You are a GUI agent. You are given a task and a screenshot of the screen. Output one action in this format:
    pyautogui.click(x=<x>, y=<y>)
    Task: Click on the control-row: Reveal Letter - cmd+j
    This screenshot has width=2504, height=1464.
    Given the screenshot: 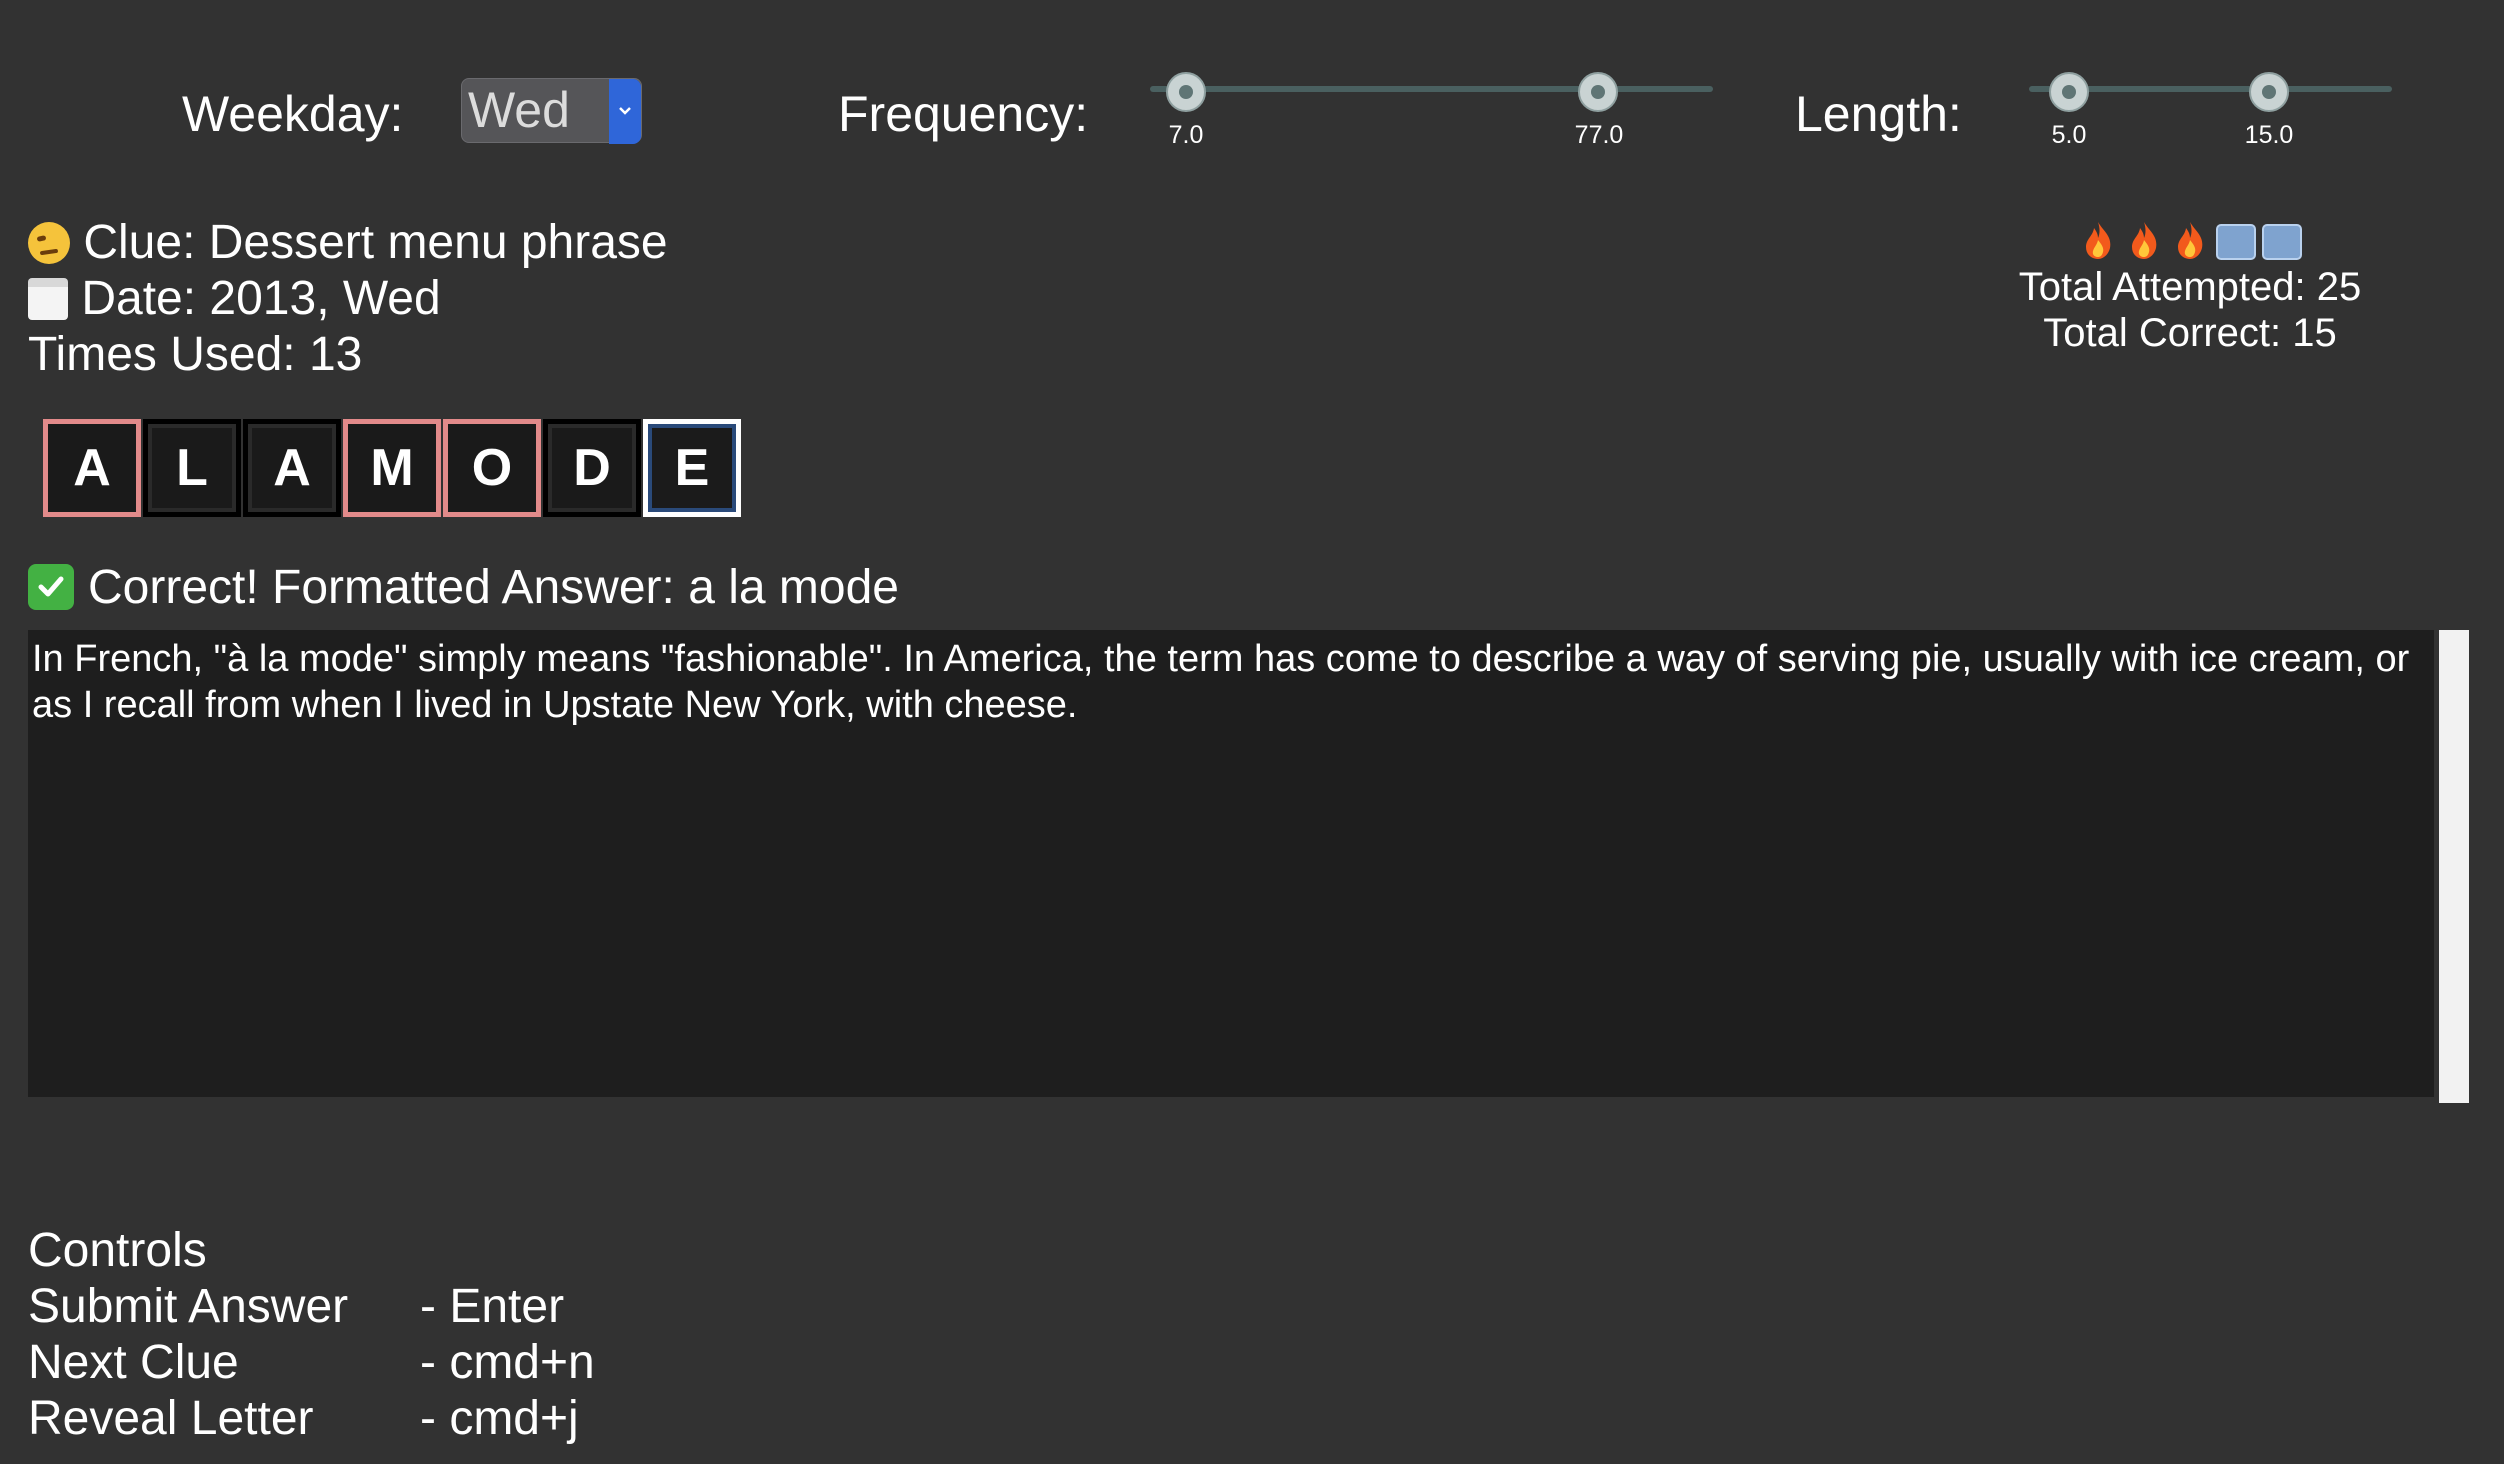 What is the action you would take?
    pyautogui.click(x=311, y=1419)
    